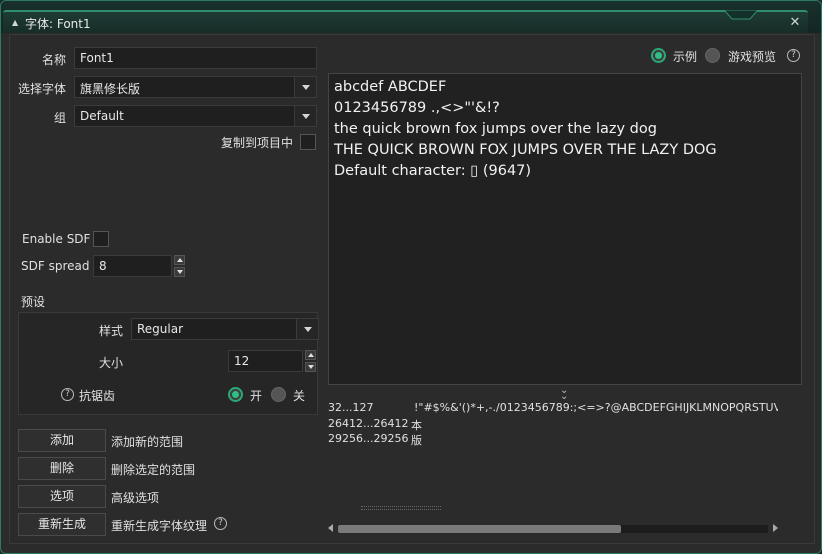  I want to click on group-select: Default, so click(195, 116).